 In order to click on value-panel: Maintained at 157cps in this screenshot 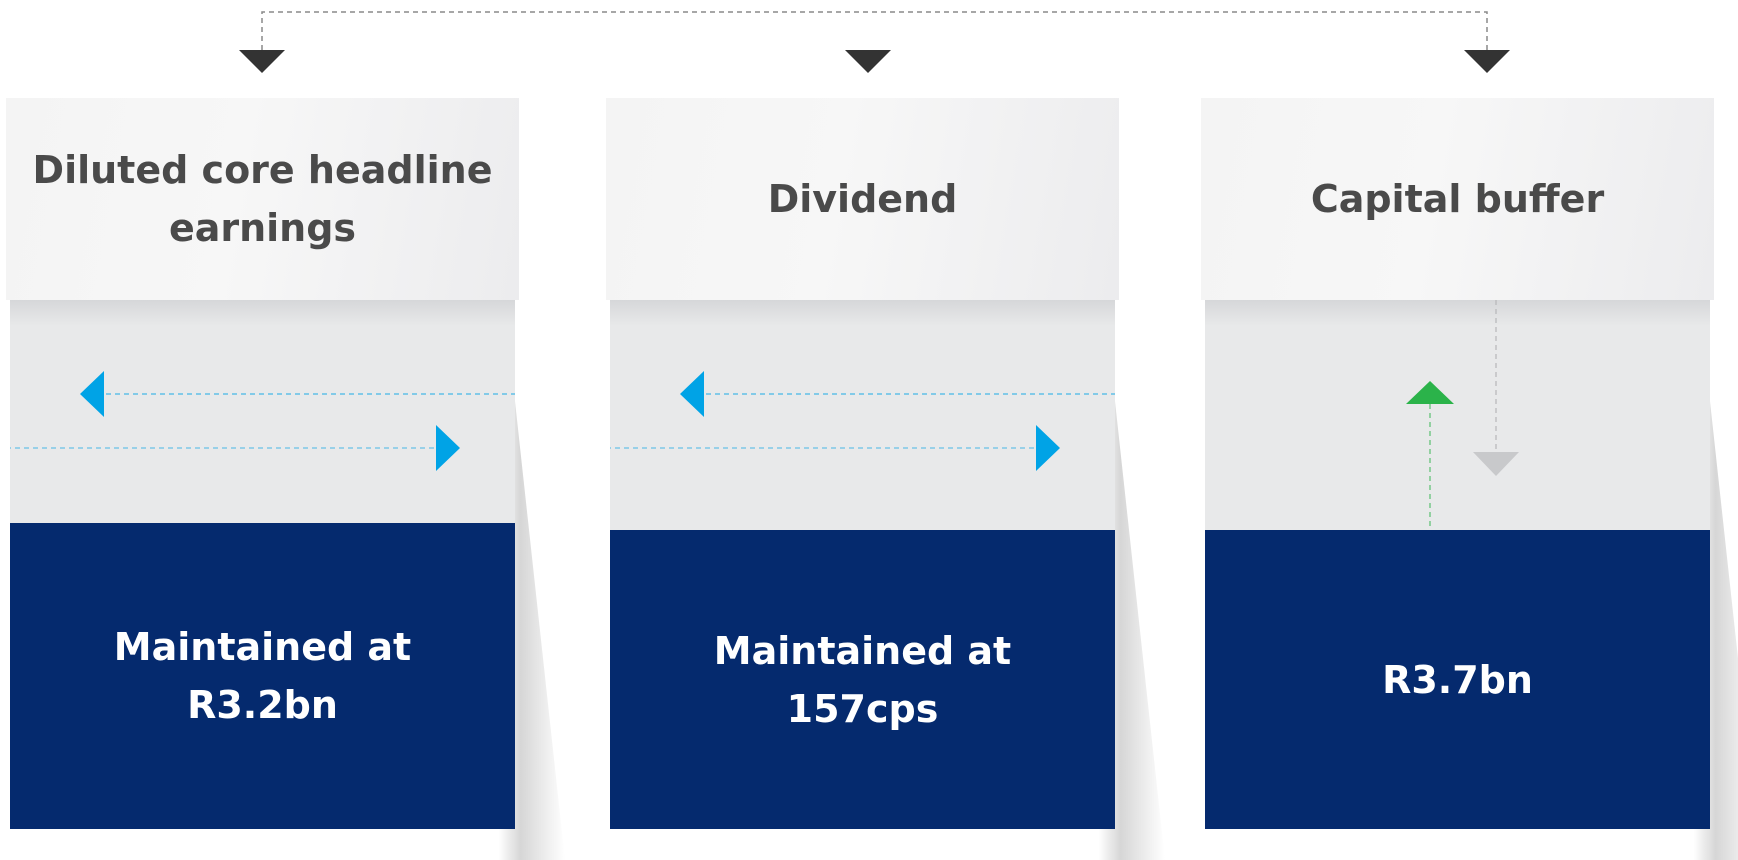, I will do `click(862, 679)`.